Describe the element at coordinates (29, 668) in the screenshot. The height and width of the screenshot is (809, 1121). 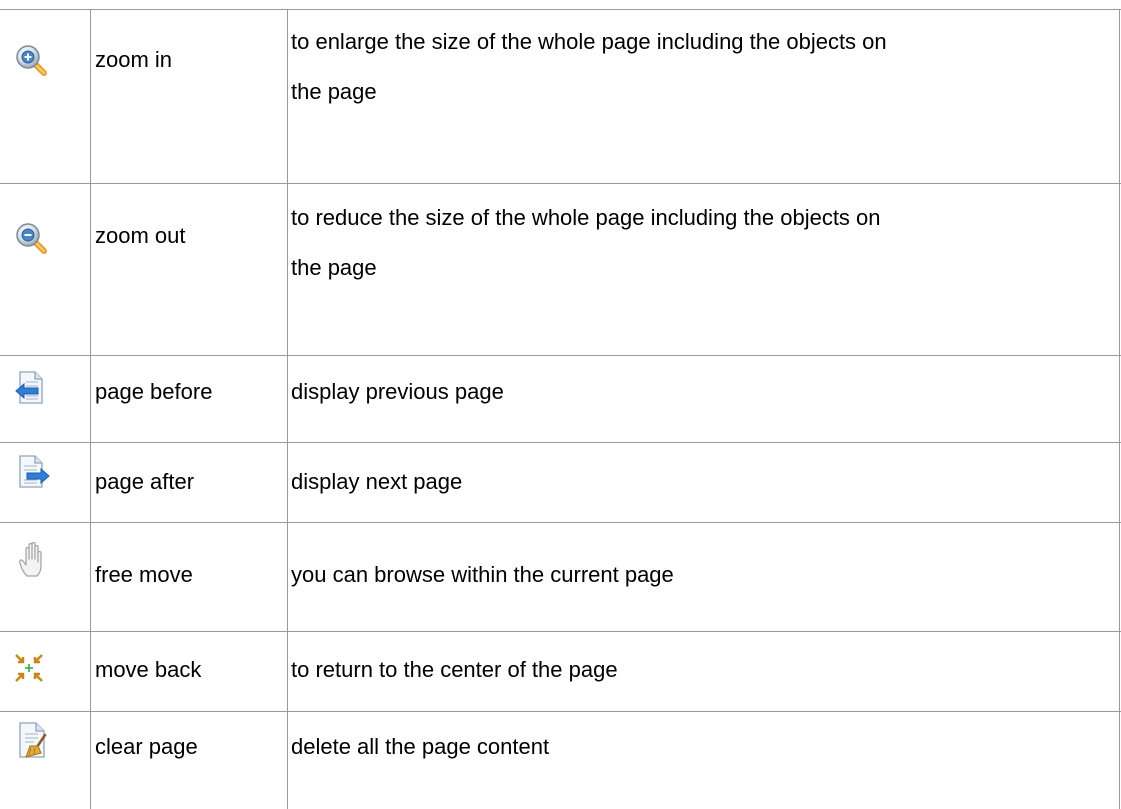
I see `move-back-icon` at that location.